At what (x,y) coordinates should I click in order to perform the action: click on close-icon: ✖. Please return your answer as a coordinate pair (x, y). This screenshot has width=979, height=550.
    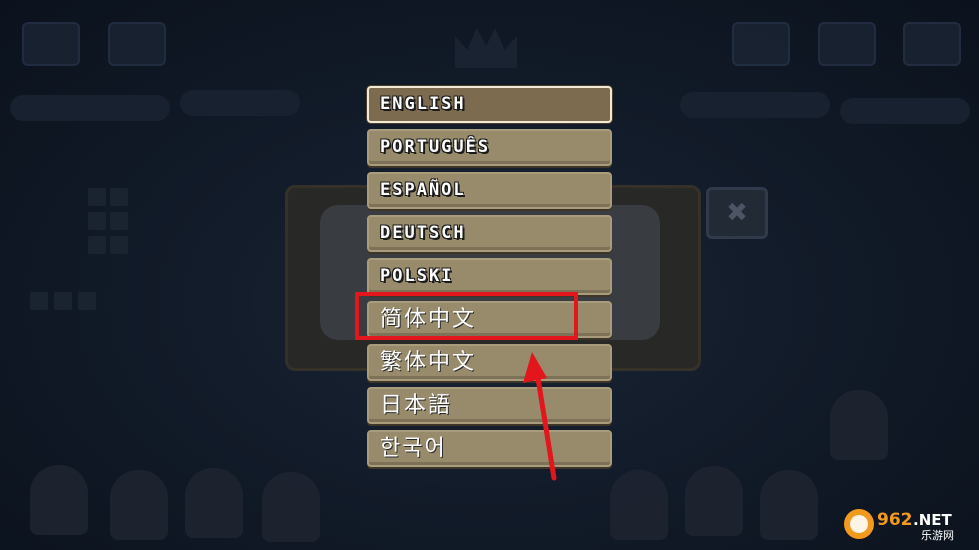
    Looking at the image, I should click on (737, 213).